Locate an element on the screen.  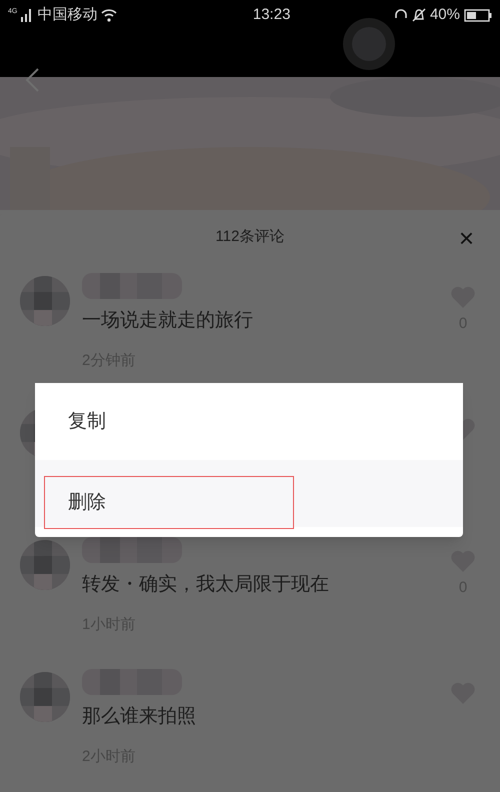
carrier-name: 中国移动 is located at coordinates (67, 14).